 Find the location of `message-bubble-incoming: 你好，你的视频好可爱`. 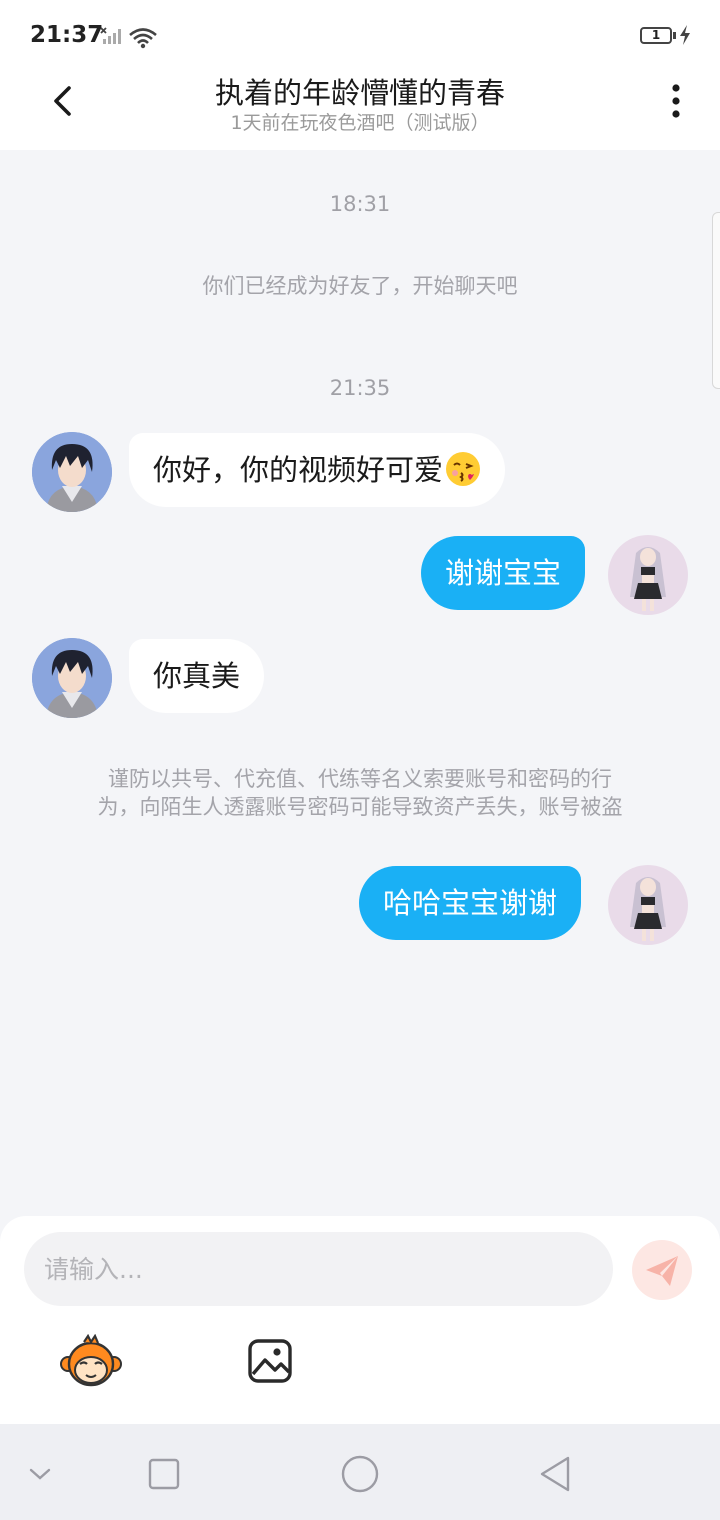

message-bubble-incoming: 你好，你的视频好可爱 is located at coordinates (317, 470).